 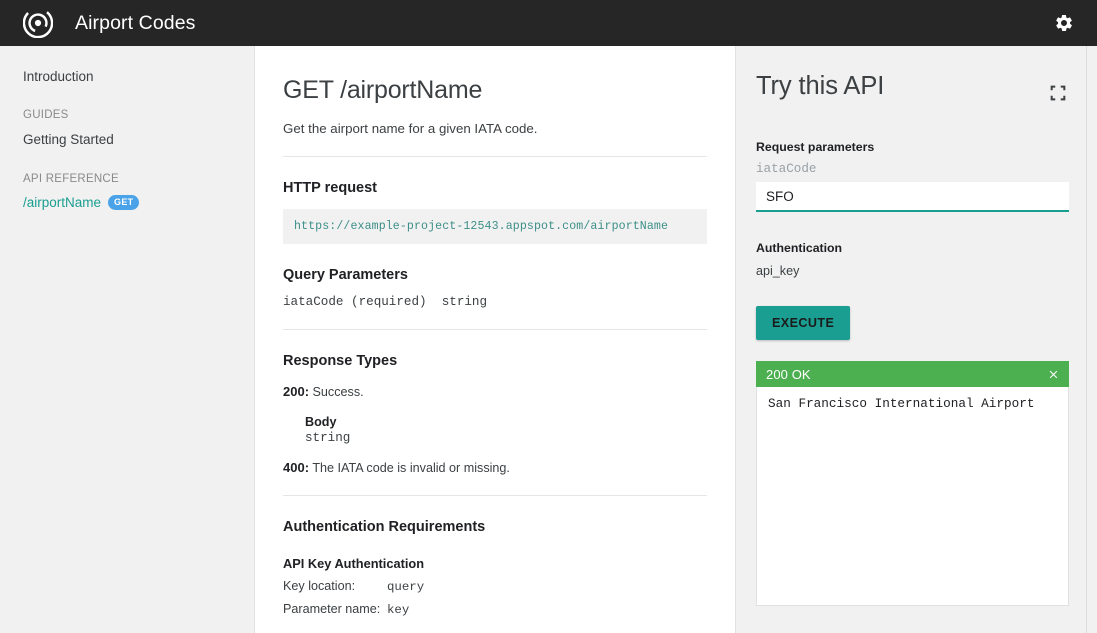 I want to click on response-body-block: Body string, so click(x=506, y=430).